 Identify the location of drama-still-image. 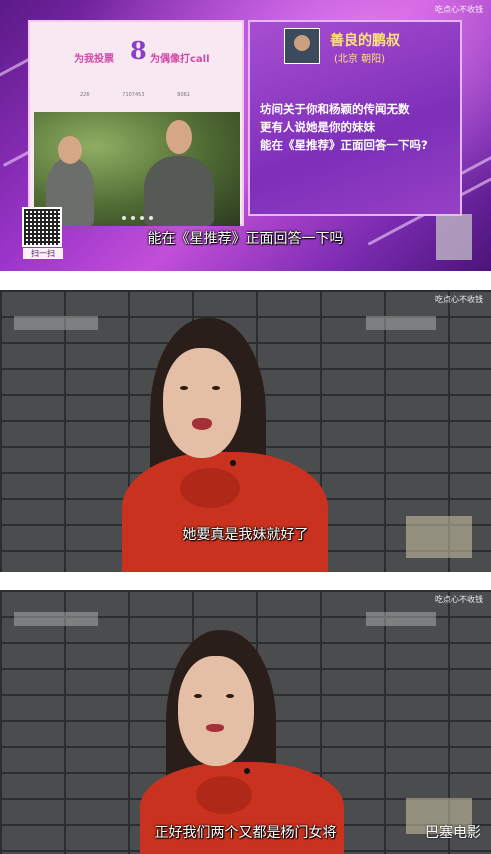
(137, 169).